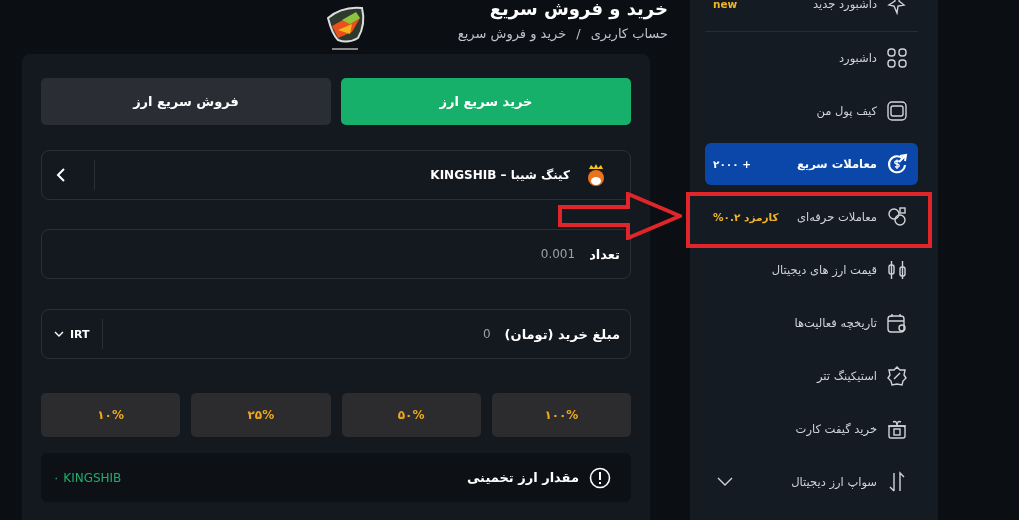  I want to click on coin-name: کینگ شیبا – KINGSHIB, so click(500, 175).